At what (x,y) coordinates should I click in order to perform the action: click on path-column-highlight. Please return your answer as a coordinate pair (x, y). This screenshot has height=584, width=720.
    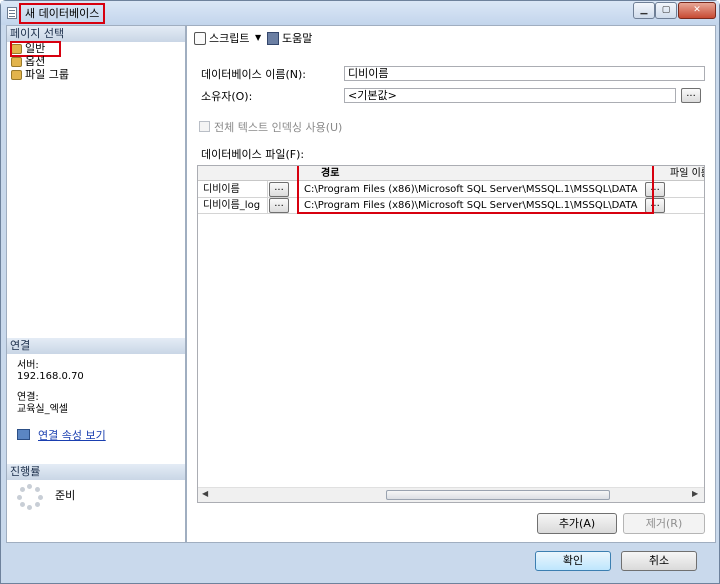
    Looking at the image, I should click on (475, 190).